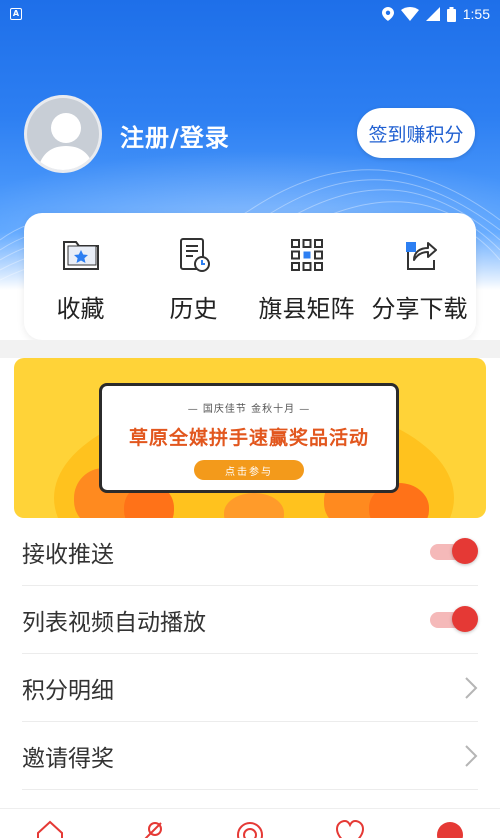  I want to click on status-bar: A 1:55, so click(250, 14).